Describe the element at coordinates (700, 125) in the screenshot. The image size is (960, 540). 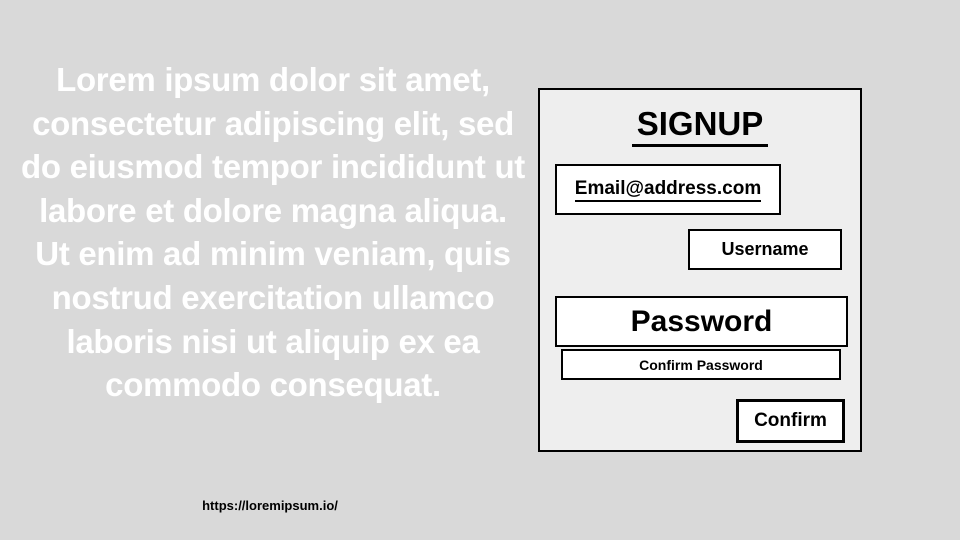
I see `signup-title: SIGNUP` at that location.